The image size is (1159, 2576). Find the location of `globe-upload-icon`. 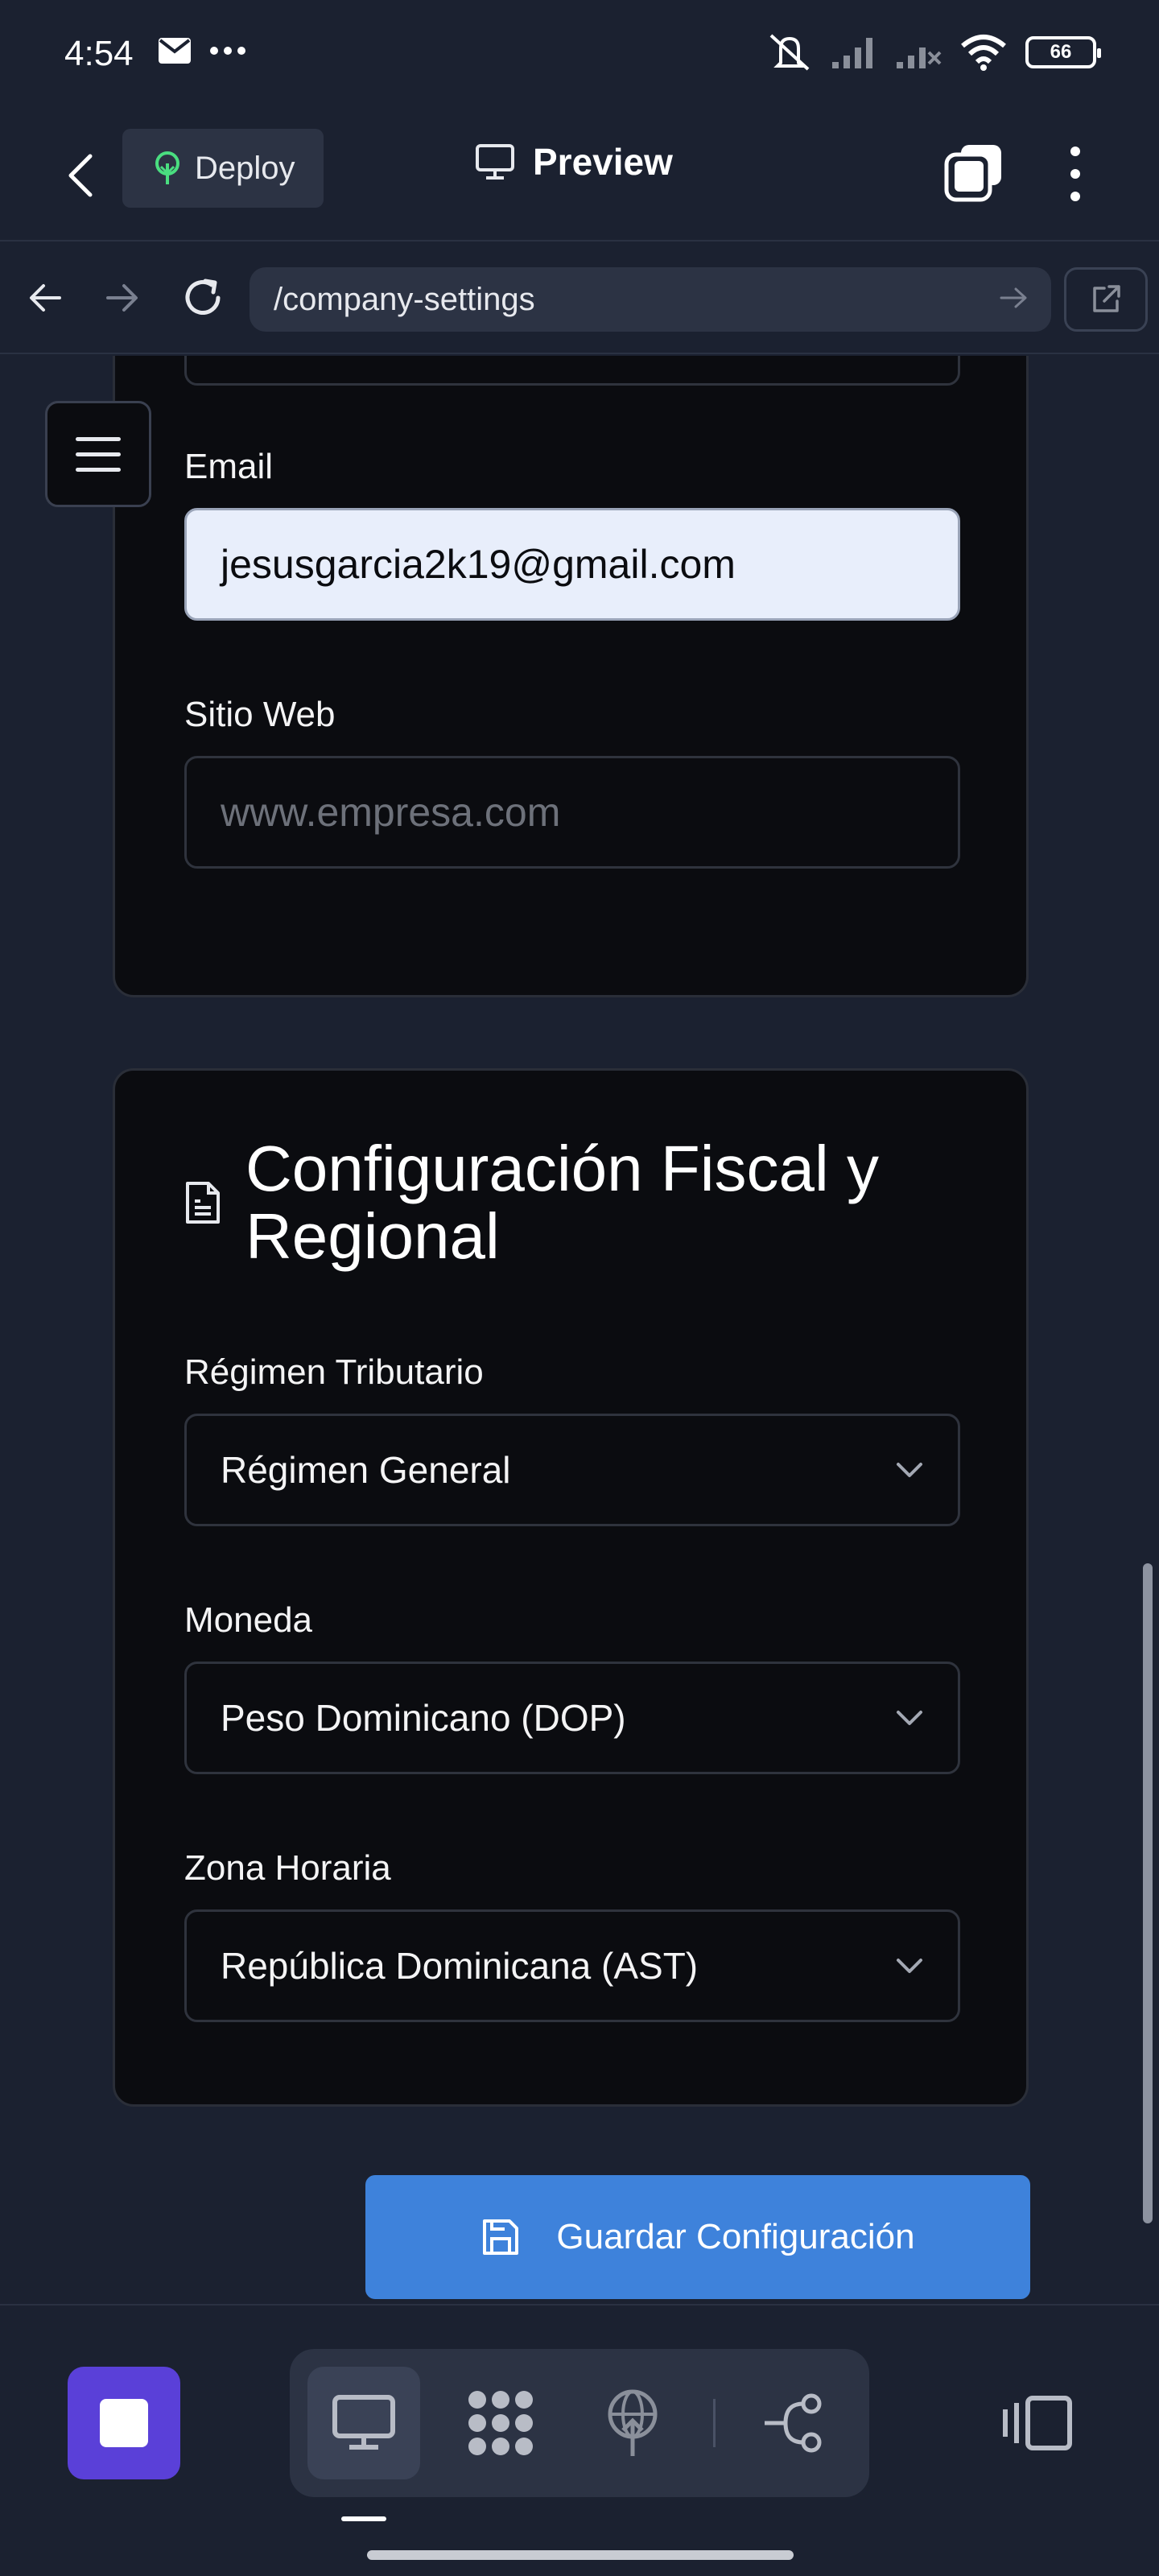

globe-upload-icon is located at coordinates (633, 2422).